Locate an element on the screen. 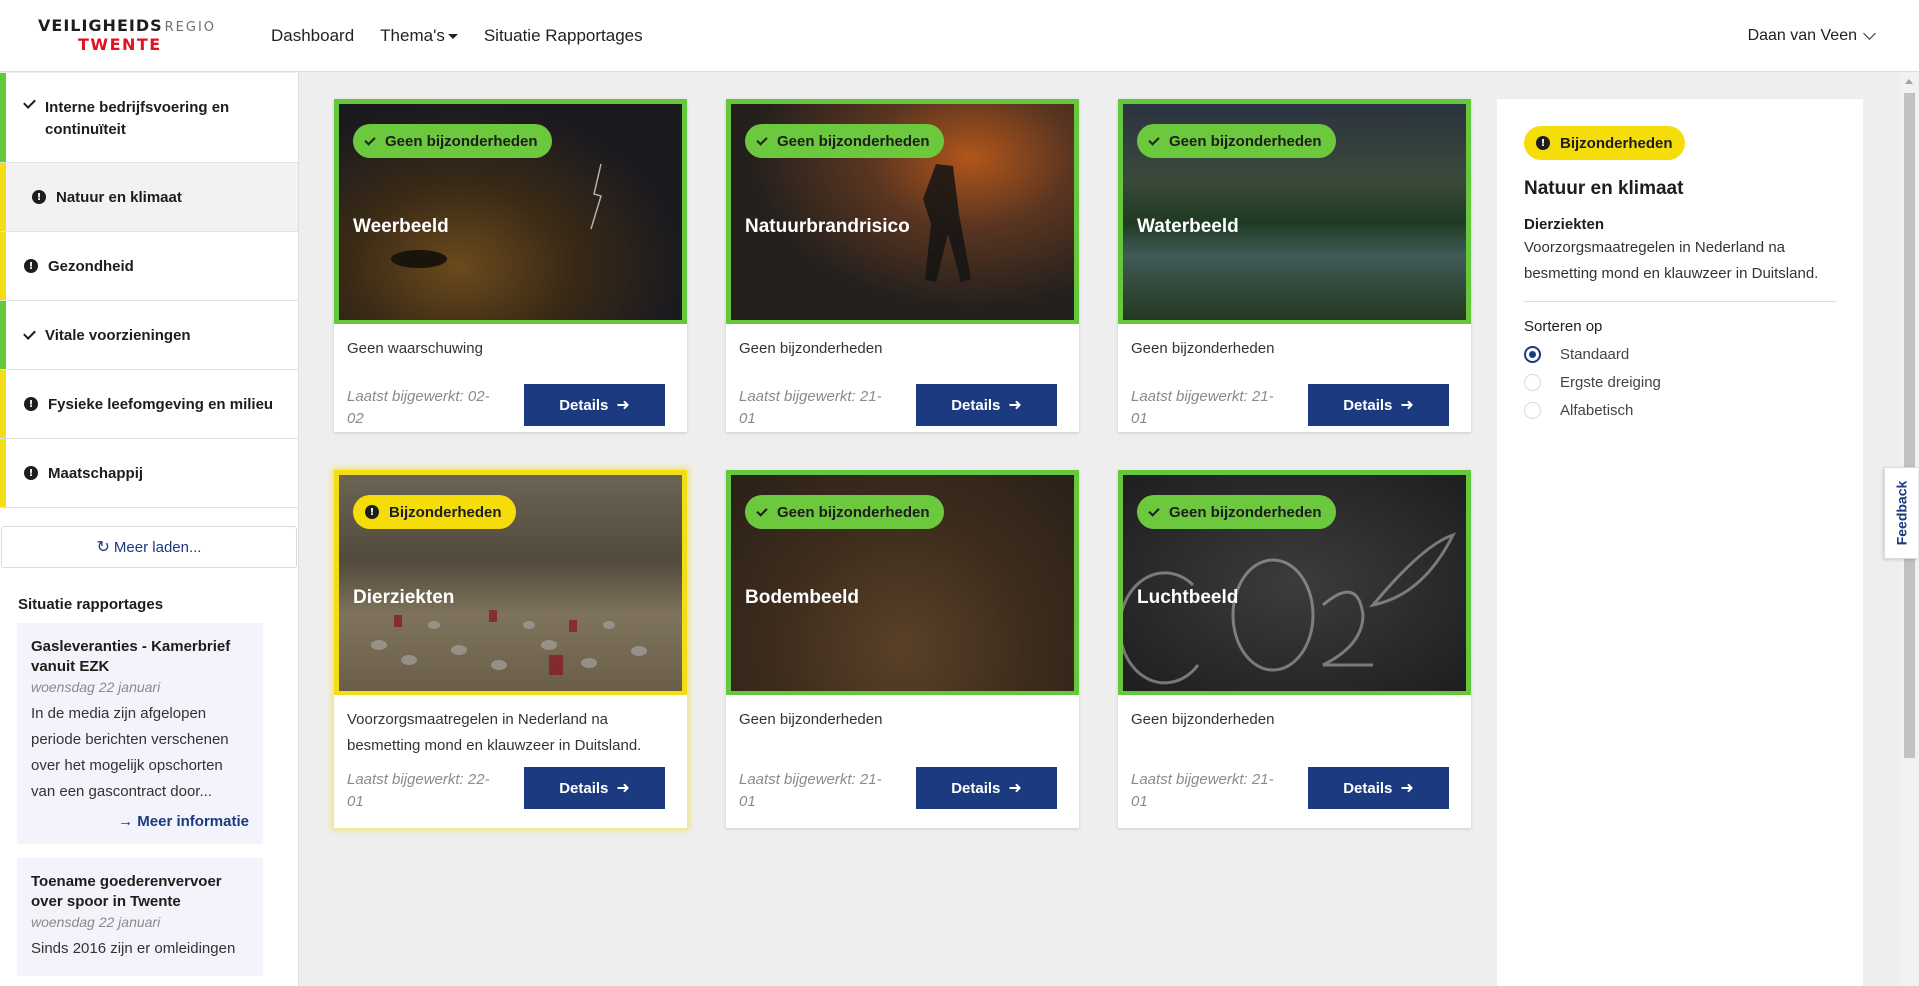 This screenshot has width=1919, height=986. sidebar-item-vitale-voorzieningen: Vitale voorzieningen is located at coordinates (149, 335).